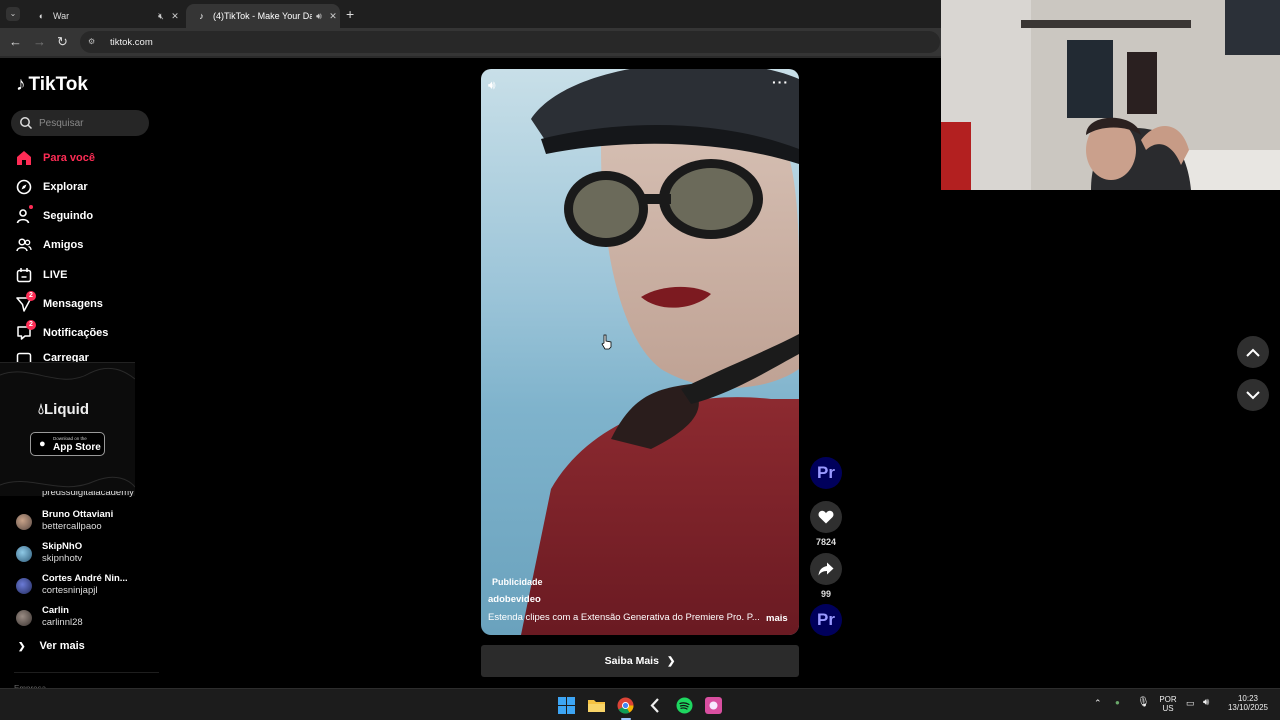 The image size is (1280, 720). What do you see at coordinates (62, 42) in the screenshot?
I see `reload-icon: ↻` at bounding box center [62, 42].